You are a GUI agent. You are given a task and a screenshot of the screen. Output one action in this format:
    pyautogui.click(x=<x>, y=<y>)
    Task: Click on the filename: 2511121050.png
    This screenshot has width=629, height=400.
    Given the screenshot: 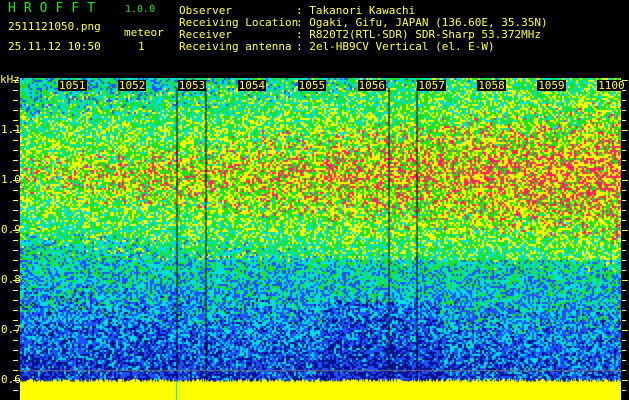 What is the action you would take?
    pyautogui.click(x=54, y=26)
    